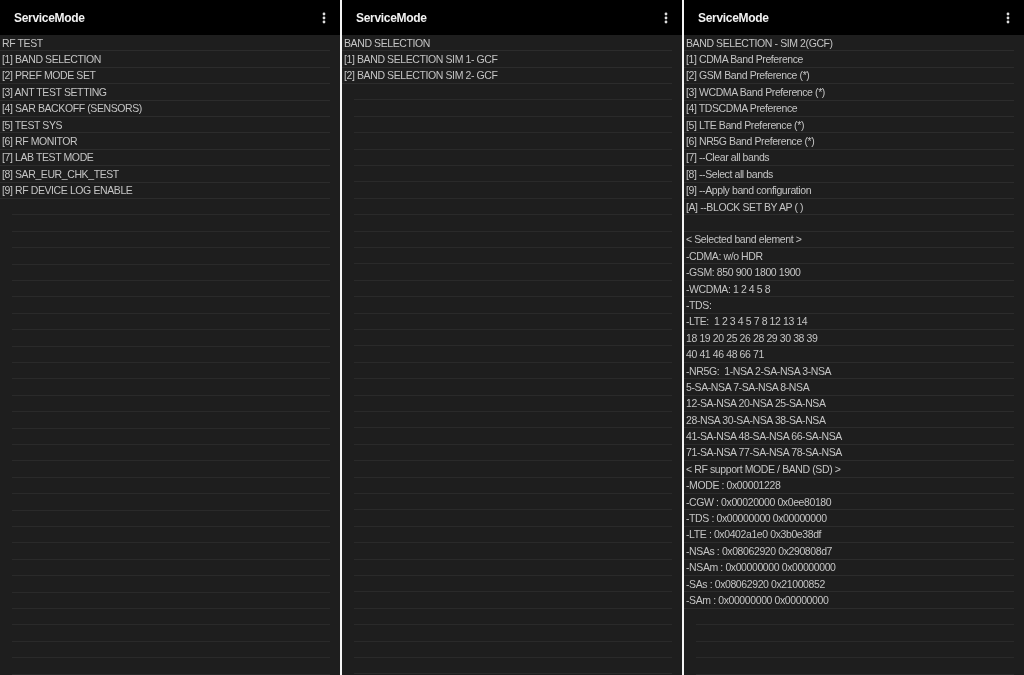 The width and height of the screenshot is (1024, 675). Describe the element at coordinates (728, 288) in the screenshot. I see `menu-line: -WCDMA: 1 2 4 5 8` at that location.